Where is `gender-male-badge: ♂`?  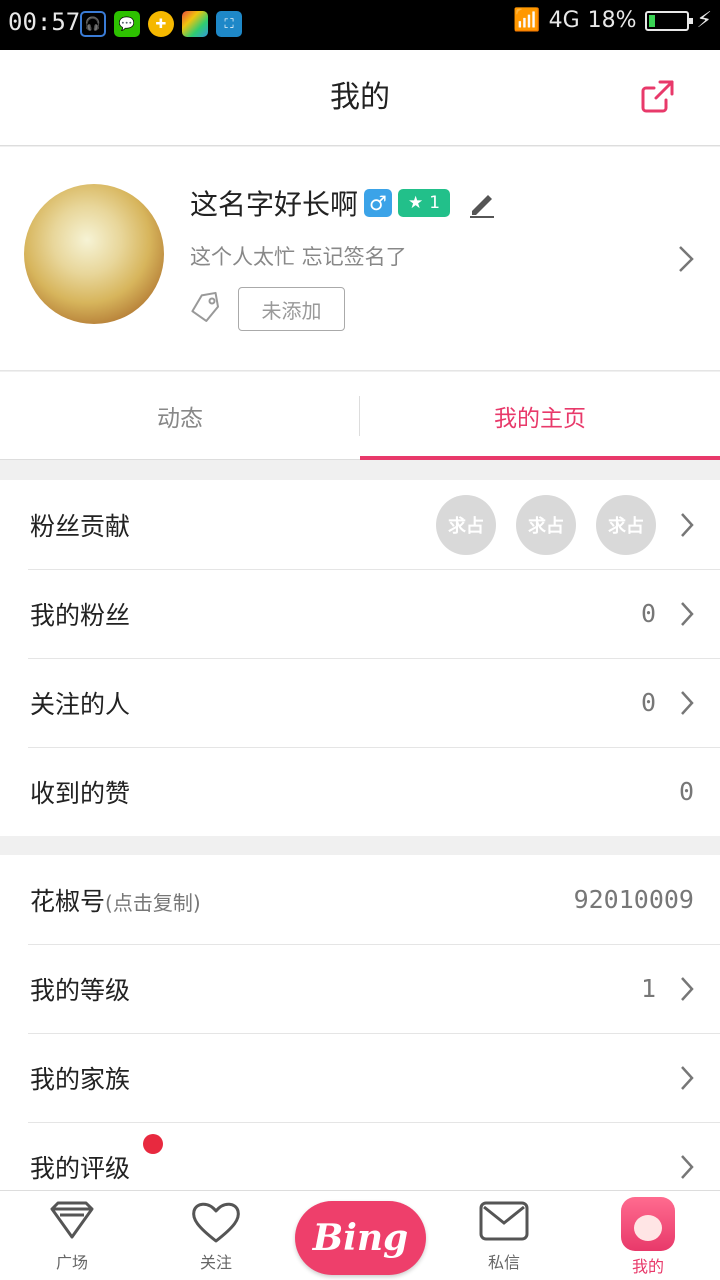 gender-male-badge: ♂ is located at coordinates (378, 203).